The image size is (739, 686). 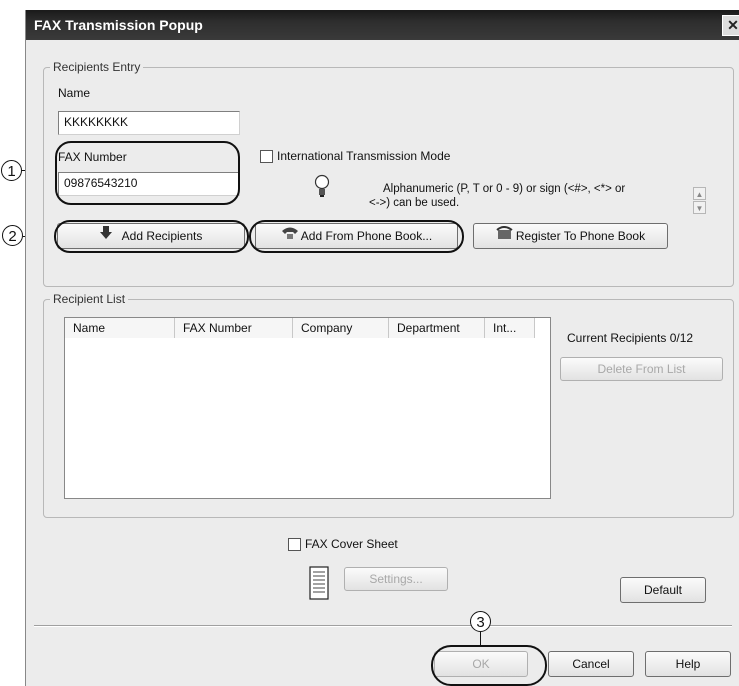 I want to click on callout-1-highlight, so click(x=147, y=173).